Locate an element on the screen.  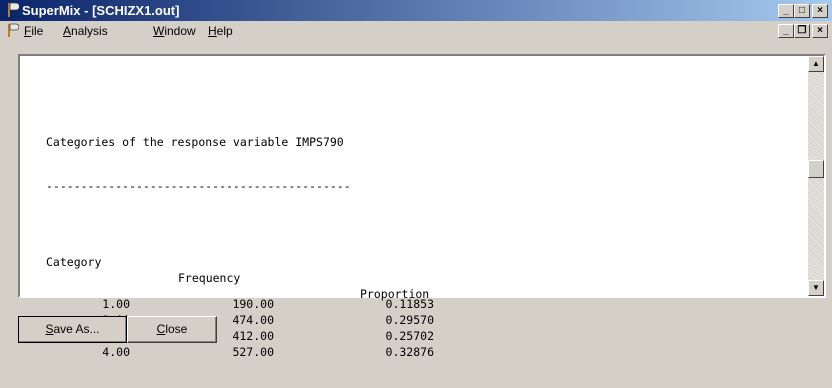
menu-window-label: indow is located at coordinates (180, 31).